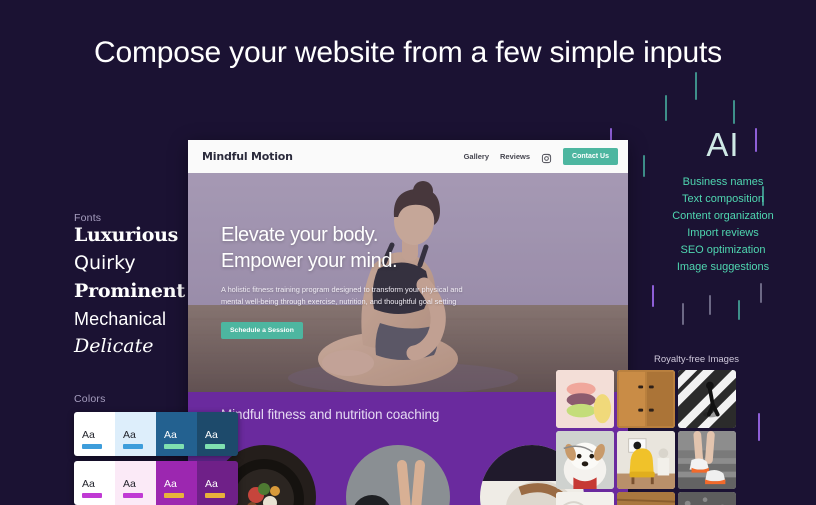  I want to click on swatch-purple-0: Aa, so click(94, 483).